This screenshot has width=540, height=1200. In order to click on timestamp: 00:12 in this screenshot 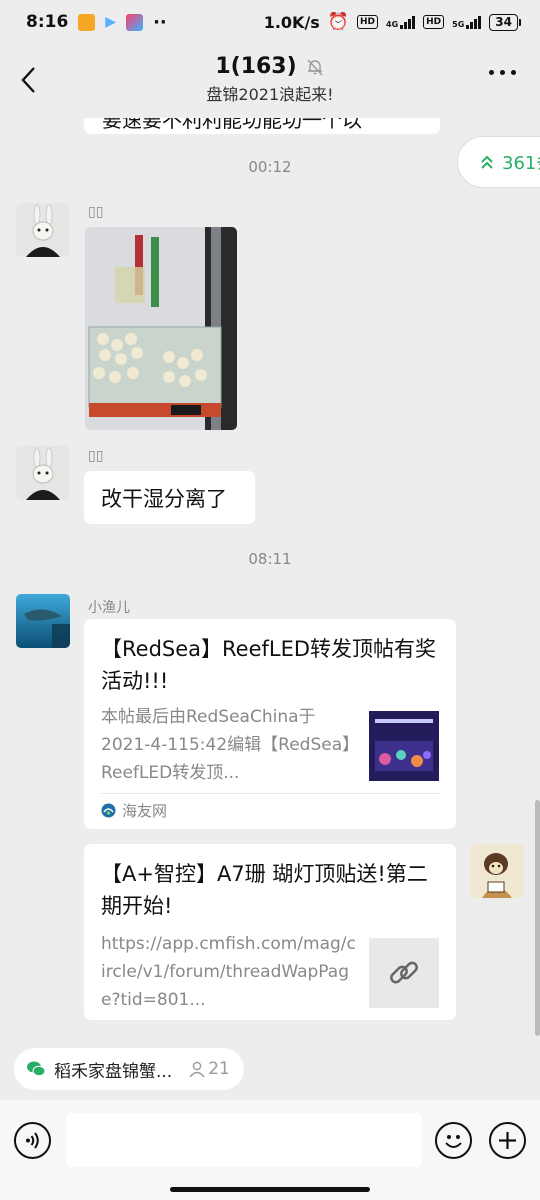, I will do `click(270, 167)`.